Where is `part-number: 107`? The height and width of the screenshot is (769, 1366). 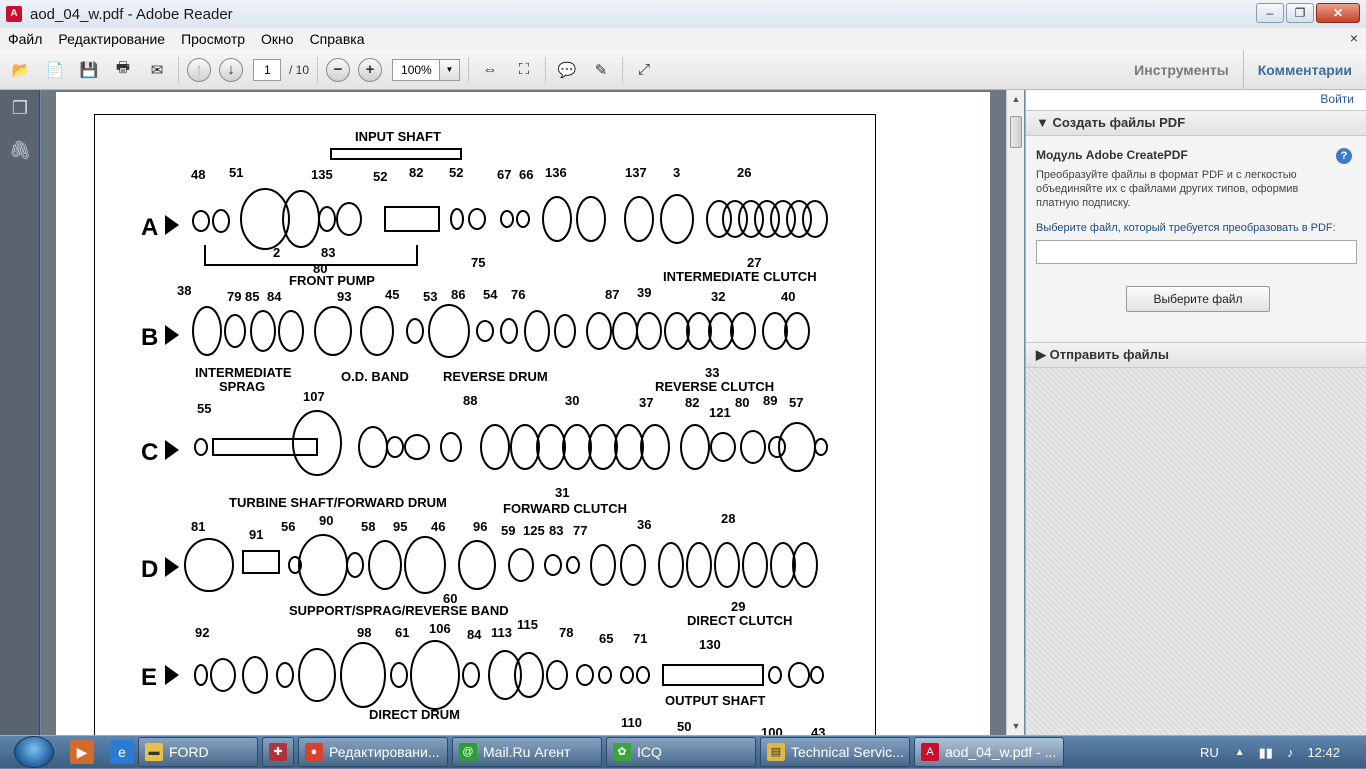 part-number: 107 is located at coordinates (314, 396).